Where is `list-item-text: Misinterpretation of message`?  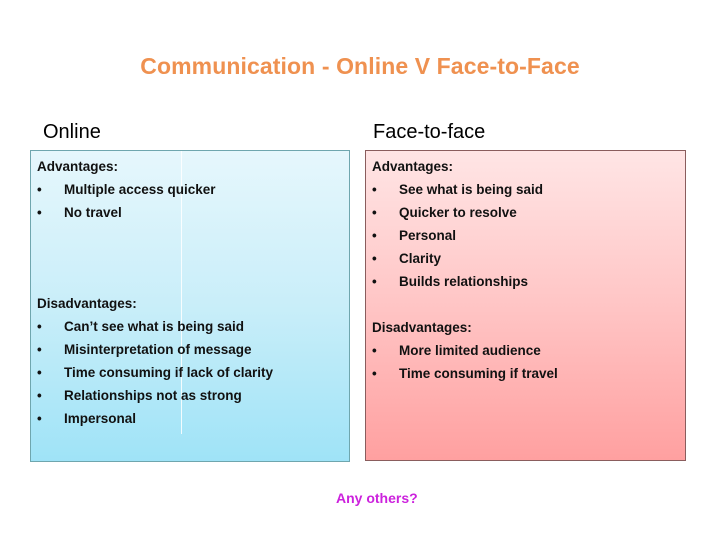
list-item-text: Misinterpretation of message is located at coordinates (158, 349).